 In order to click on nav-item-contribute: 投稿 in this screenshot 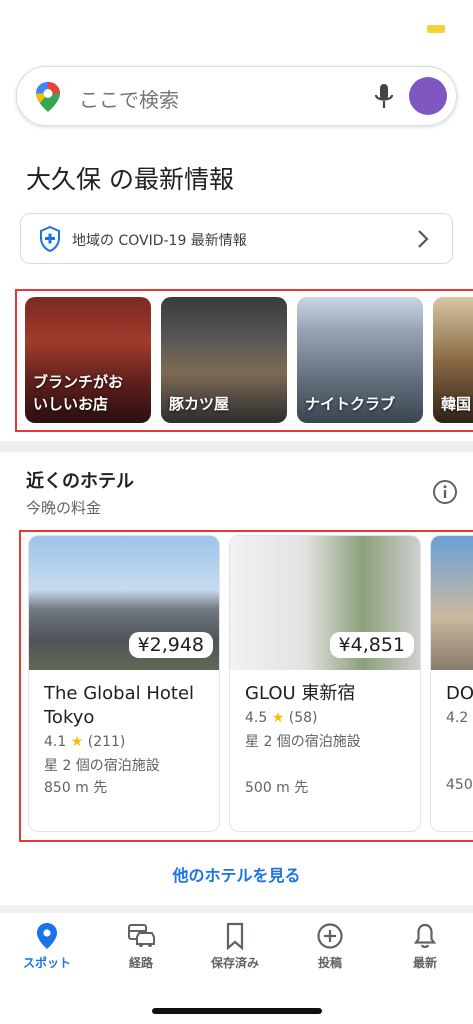, I will do `click(330, 946)`.